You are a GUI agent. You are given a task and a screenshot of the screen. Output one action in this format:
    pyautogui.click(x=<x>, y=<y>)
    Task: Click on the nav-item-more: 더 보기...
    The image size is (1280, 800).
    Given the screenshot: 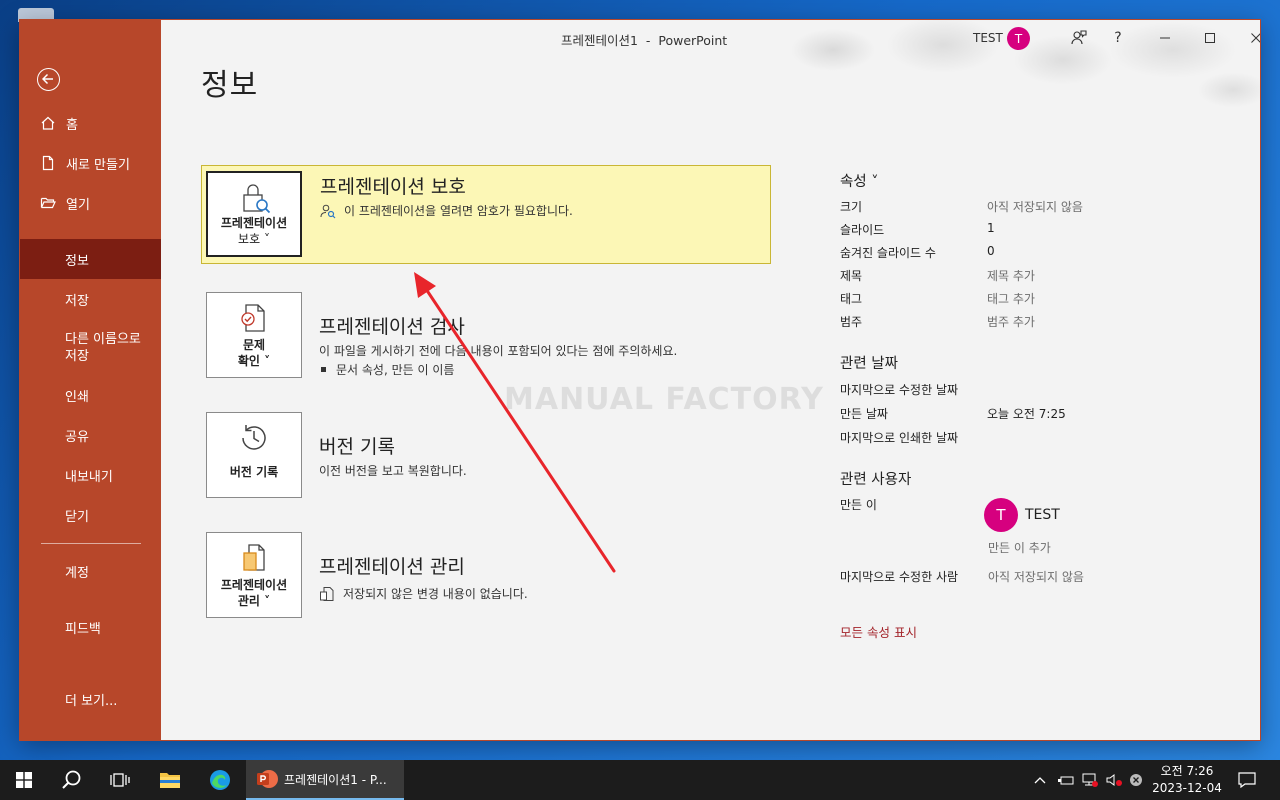 What is the action you would take?
    pyautogui.click(x=90, y=699)
    